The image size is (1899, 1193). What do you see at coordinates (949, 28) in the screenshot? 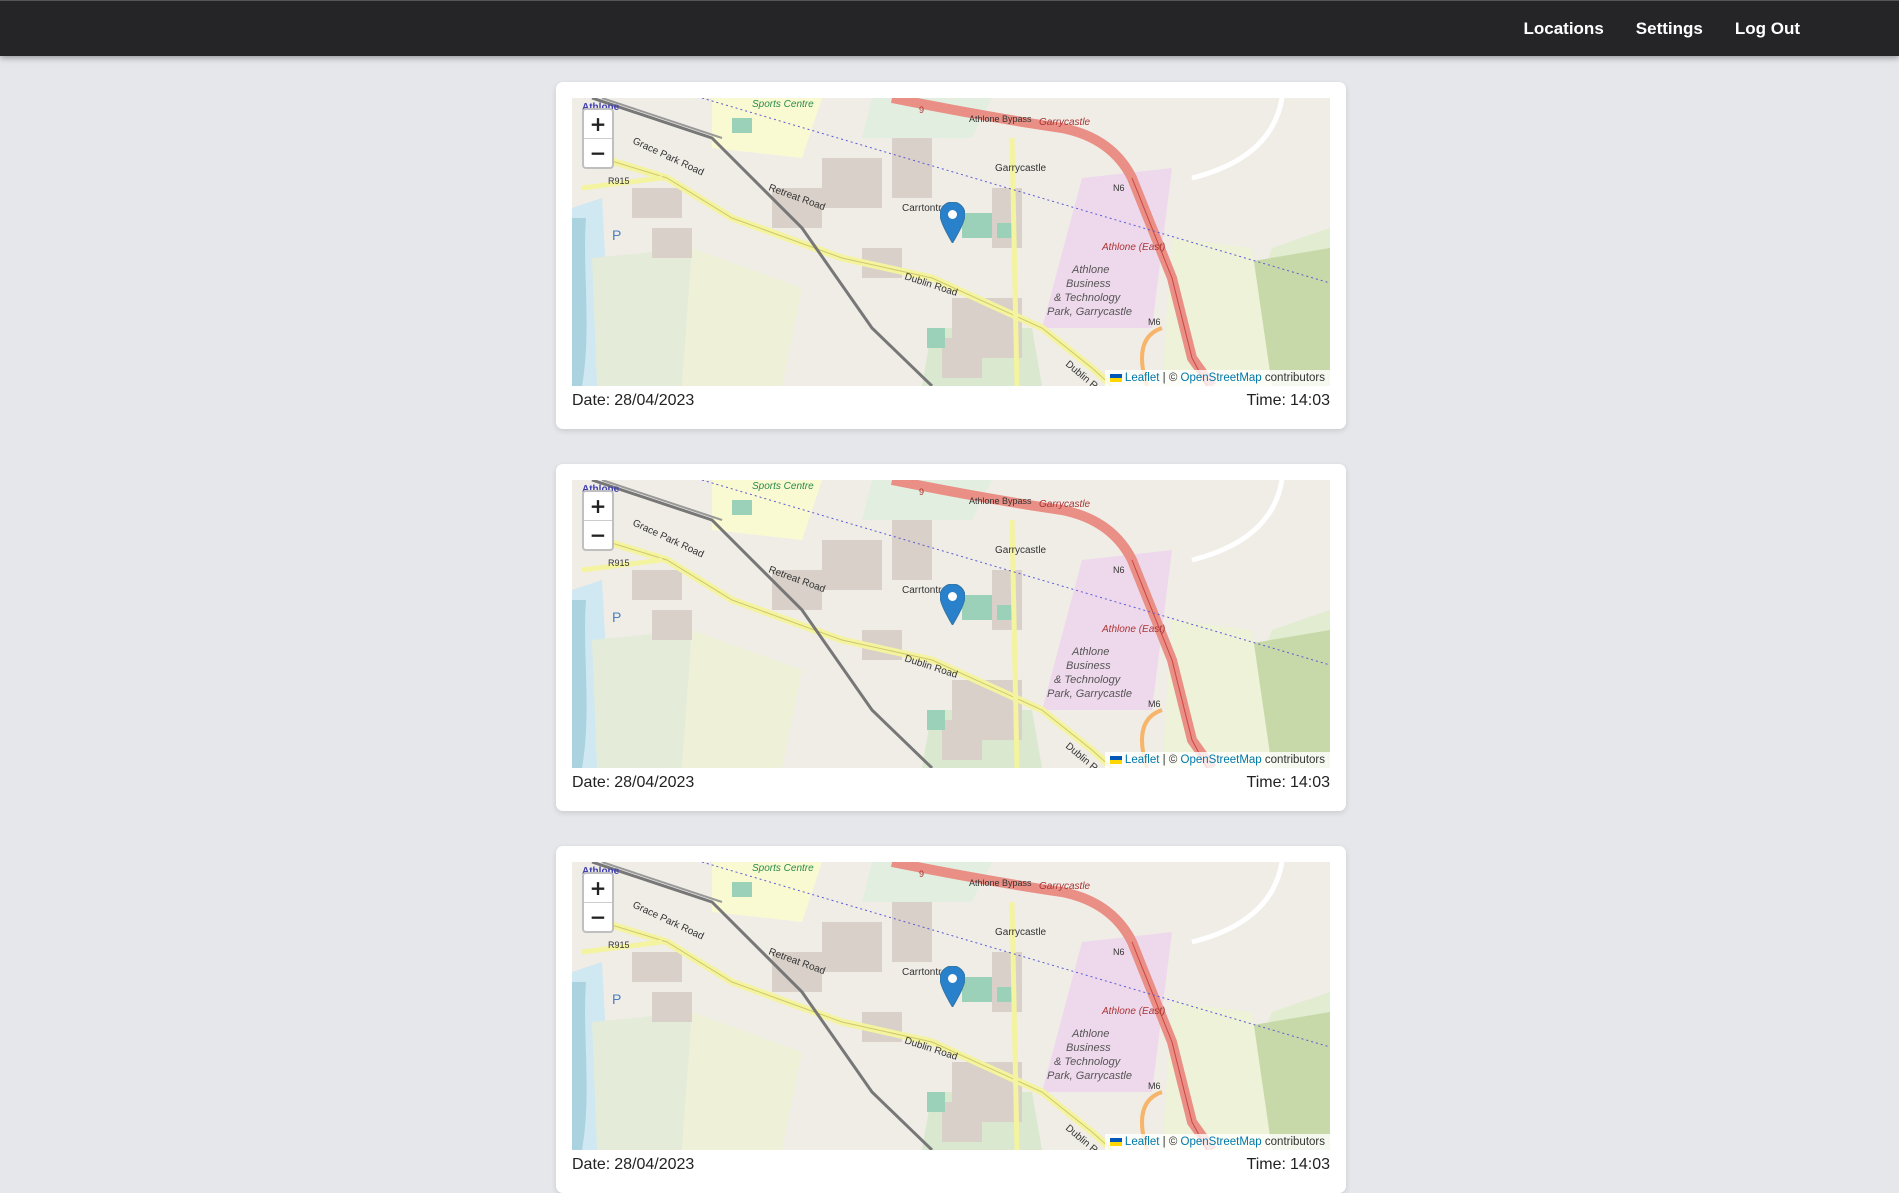
I see `top-navbar: Locations Settings Log Out` at bounding box center [949, 28].